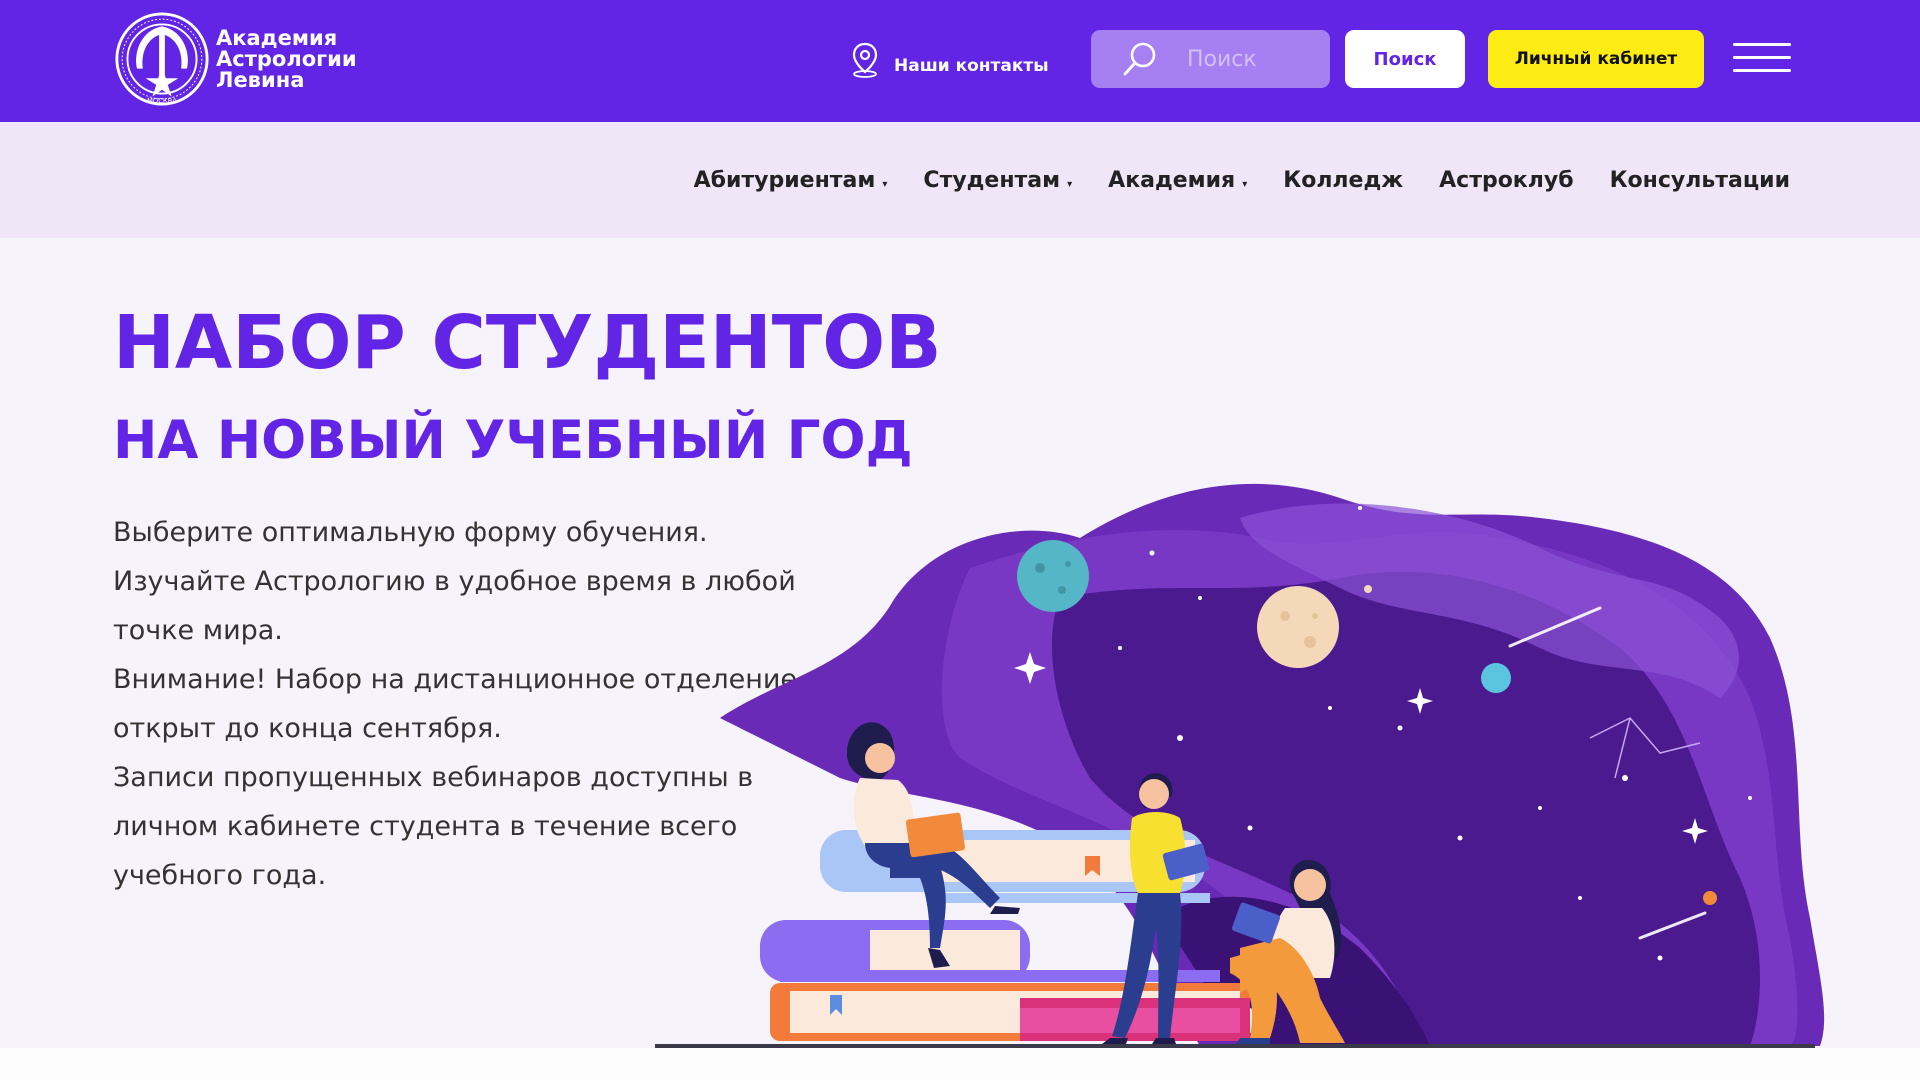 Image resolution: width=1920 pixels, height=1080 pixels. Describe the element at coordinates (1139, 59) in the screenshot. I see `magnifier-icon` at that location.